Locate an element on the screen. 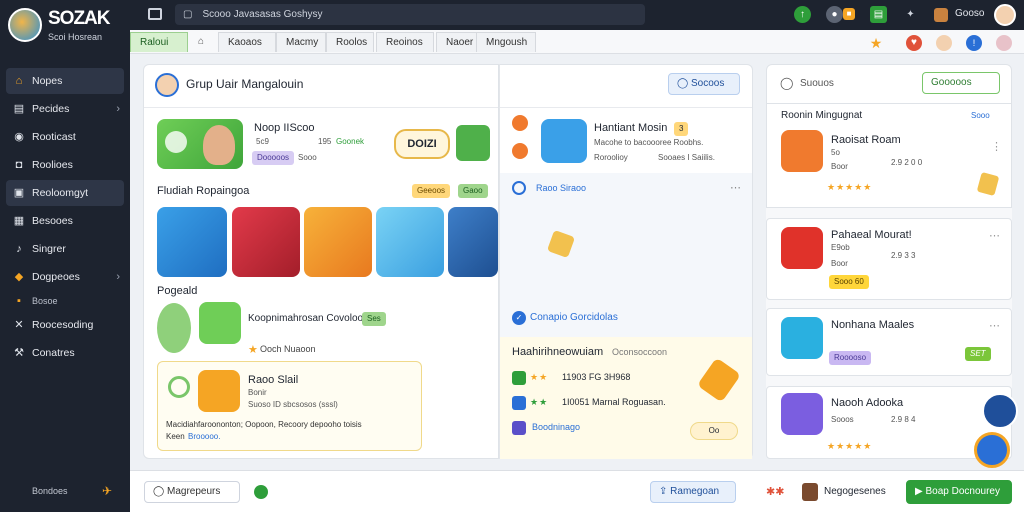  app-logo: SOZAK Scoi Hosrean is located at coordinates (67, 26).